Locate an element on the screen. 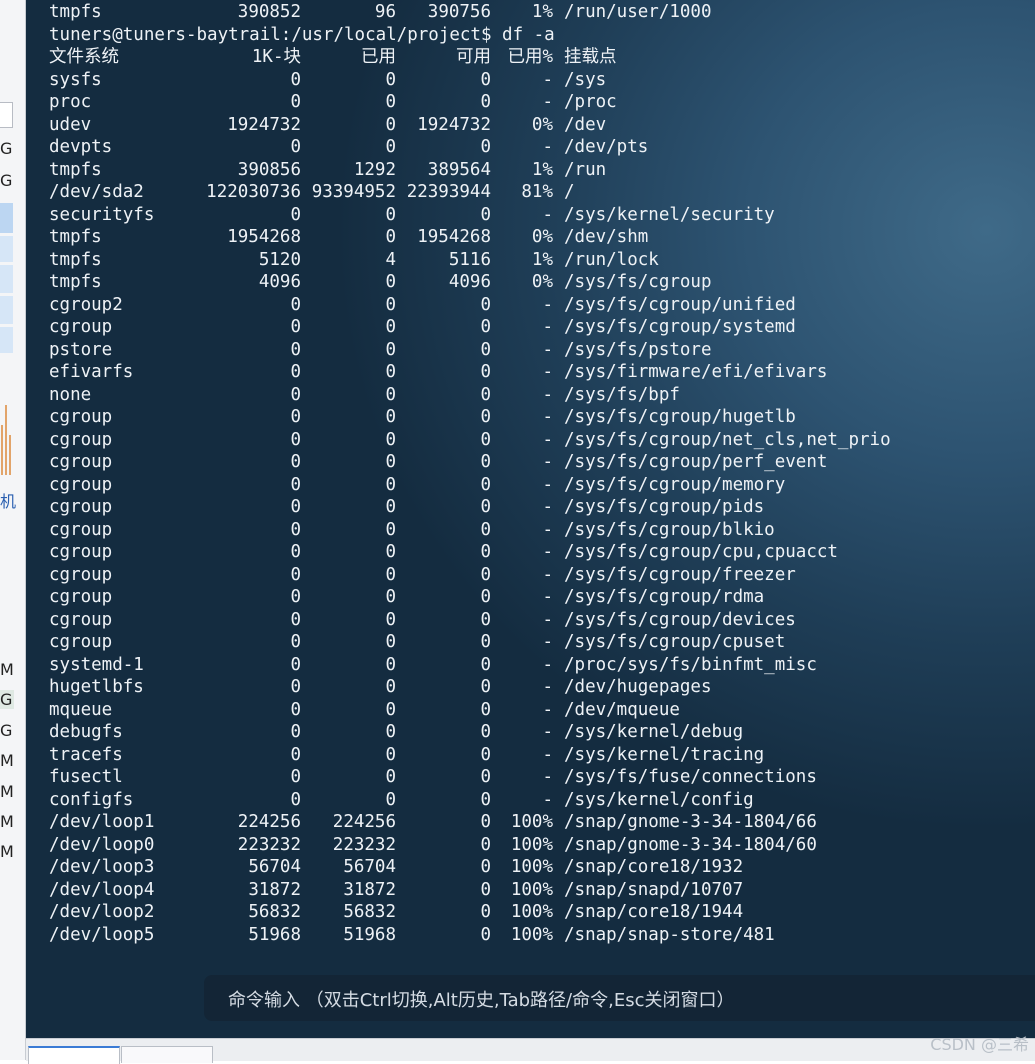 The image size is (1035, 1064). df-row: tracefs 0 0 0 -/sys/kernel/tracing is located at coordinates (470, 755).